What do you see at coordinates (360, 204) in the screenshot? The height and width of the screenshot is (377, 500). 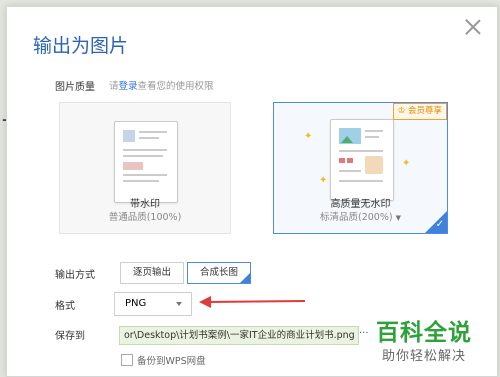 I see `option-title: 高质量无水印` at bounding box center [360, 204].